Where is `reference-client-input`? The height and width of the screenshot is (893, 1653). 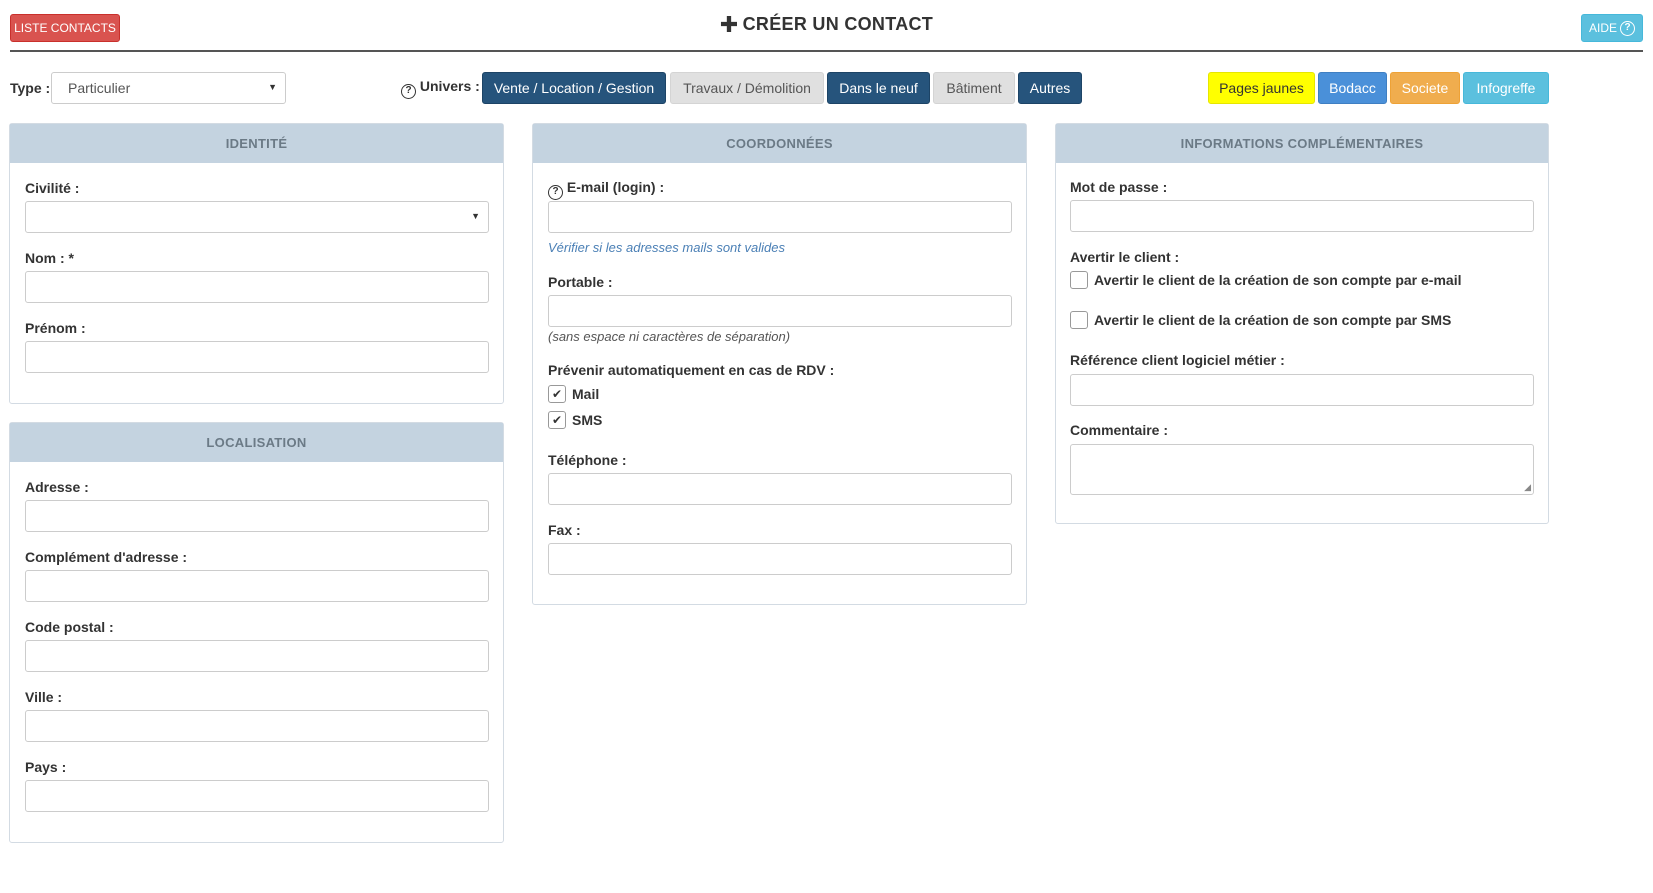
reference-client-input is located at coordinates (1302, 390).